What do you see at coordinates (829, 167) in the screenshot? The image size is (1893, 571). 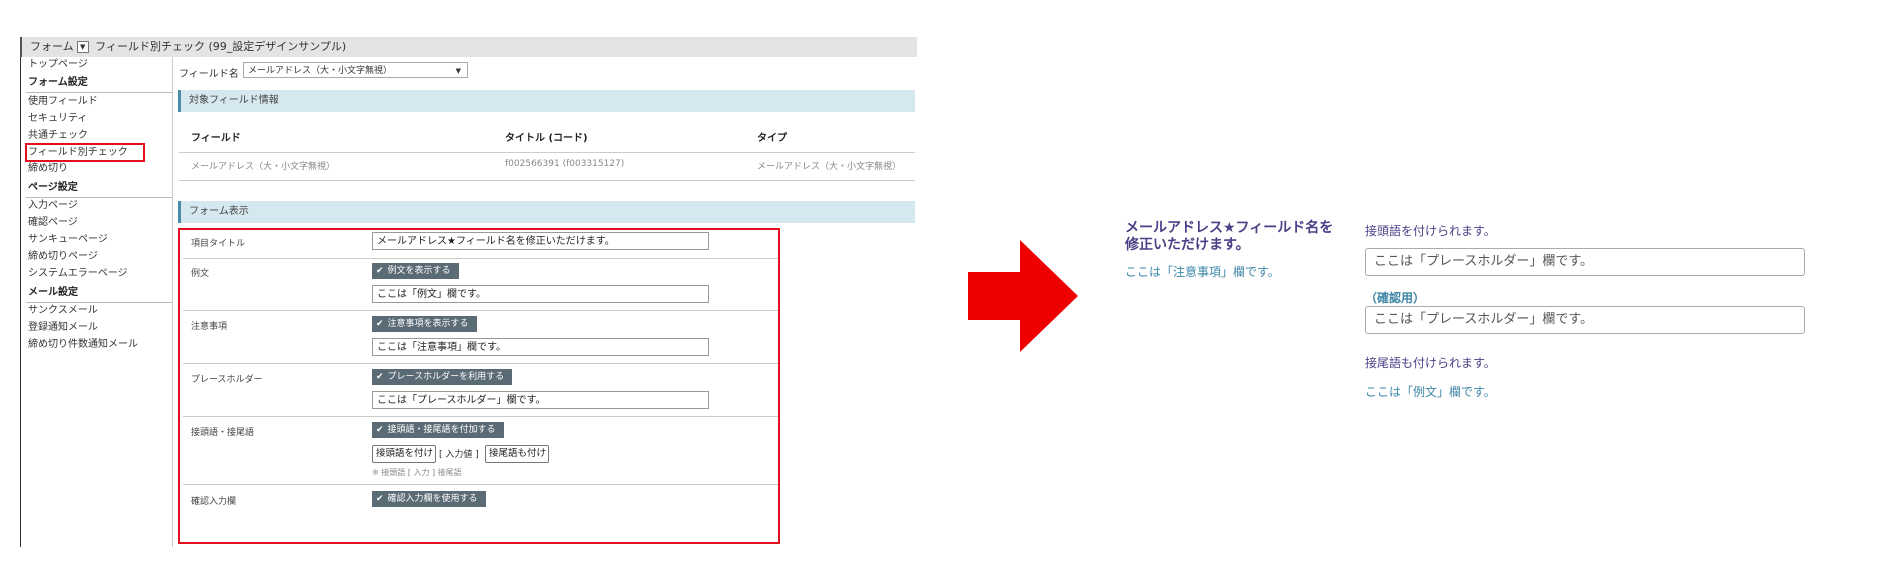 I see `table-cell-type: メールアドレス（大・小文字無視）` at bounding box center [829, 167].